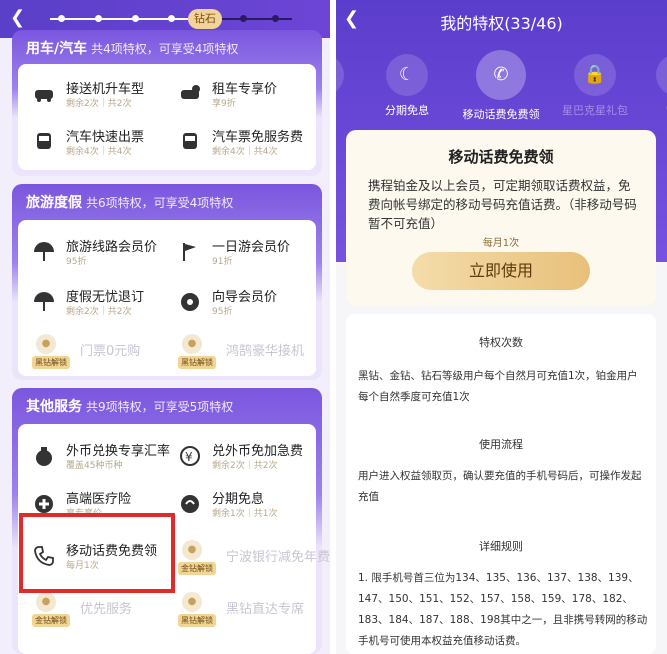 The width and height of the screenshot is (667, 654). I want to click on tab-label: 星巴克星礼包, so click(595, 110).